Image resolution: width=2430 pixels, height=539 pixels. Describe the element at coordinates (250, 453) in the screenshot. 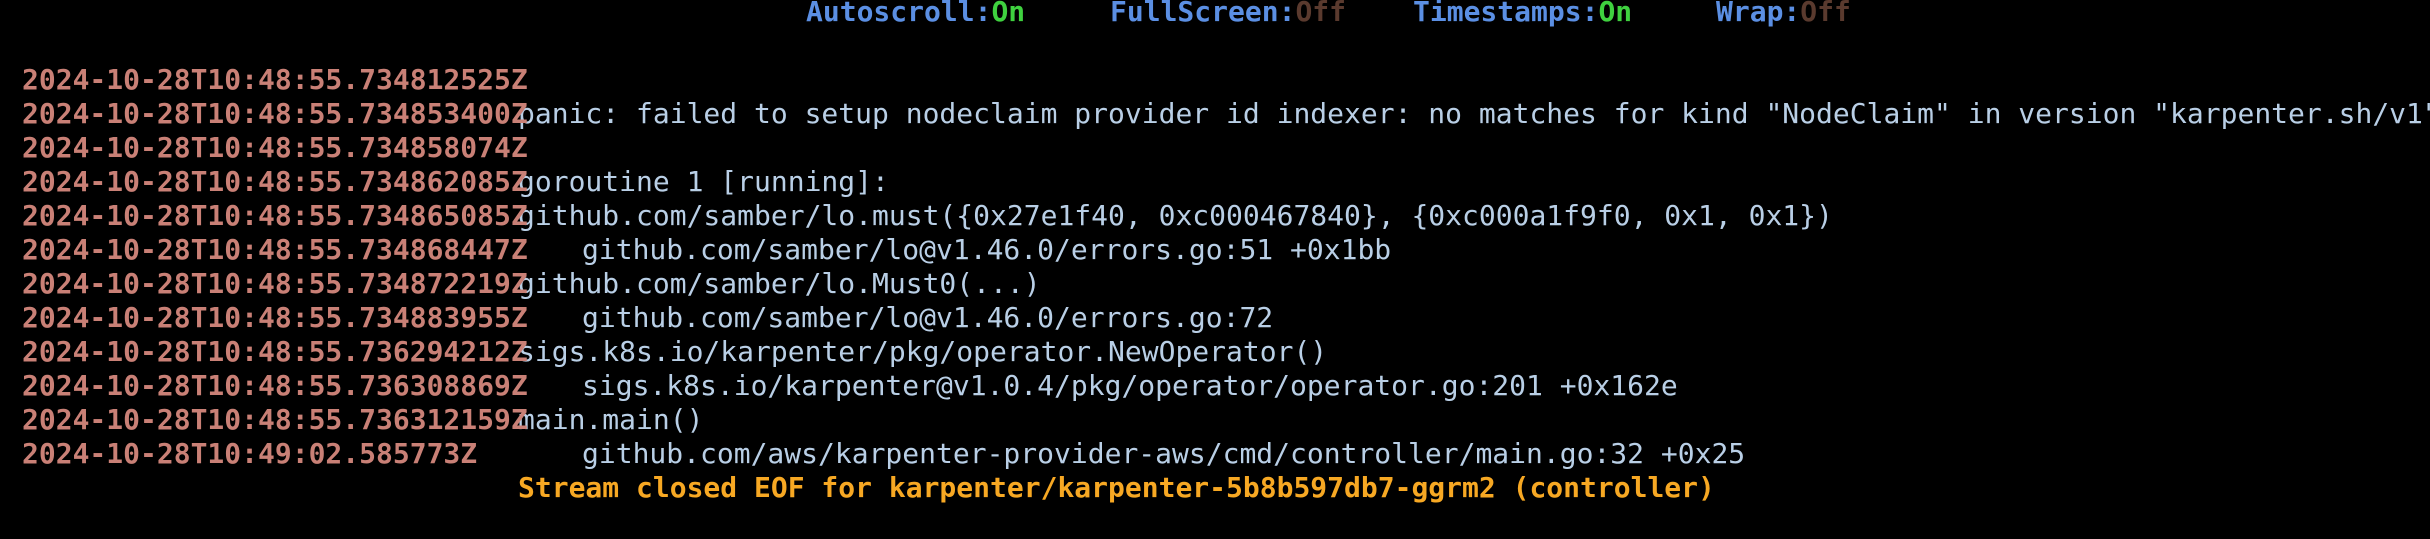

I see `log-timestamp: 2024-10-28T10:49:02.585773Z` at that location.